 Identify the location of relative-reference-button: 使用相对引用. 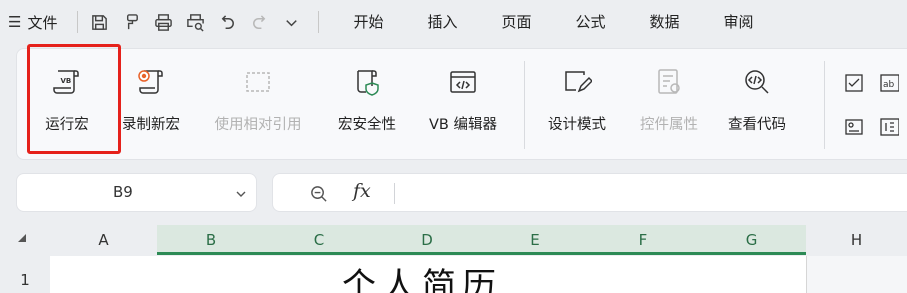
(258, 104).